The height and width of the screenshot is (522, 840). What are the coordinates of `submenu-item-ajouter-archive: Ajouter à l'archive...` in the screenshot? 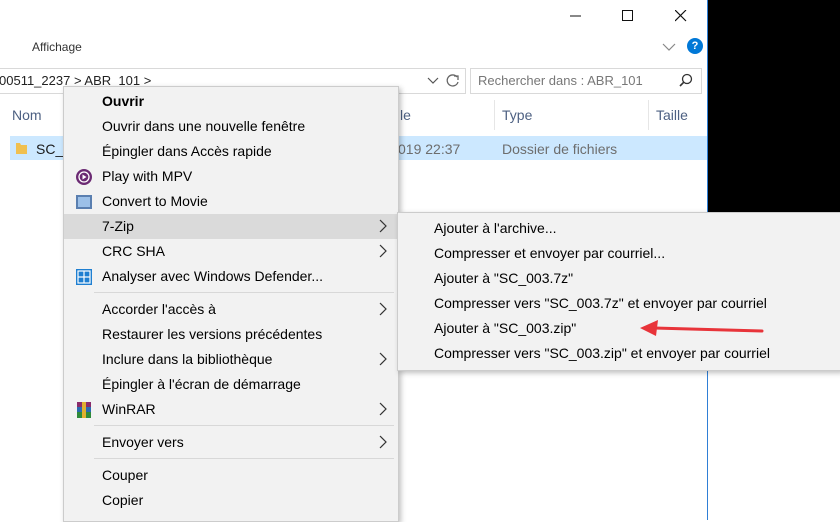 It's located at (619, 228).